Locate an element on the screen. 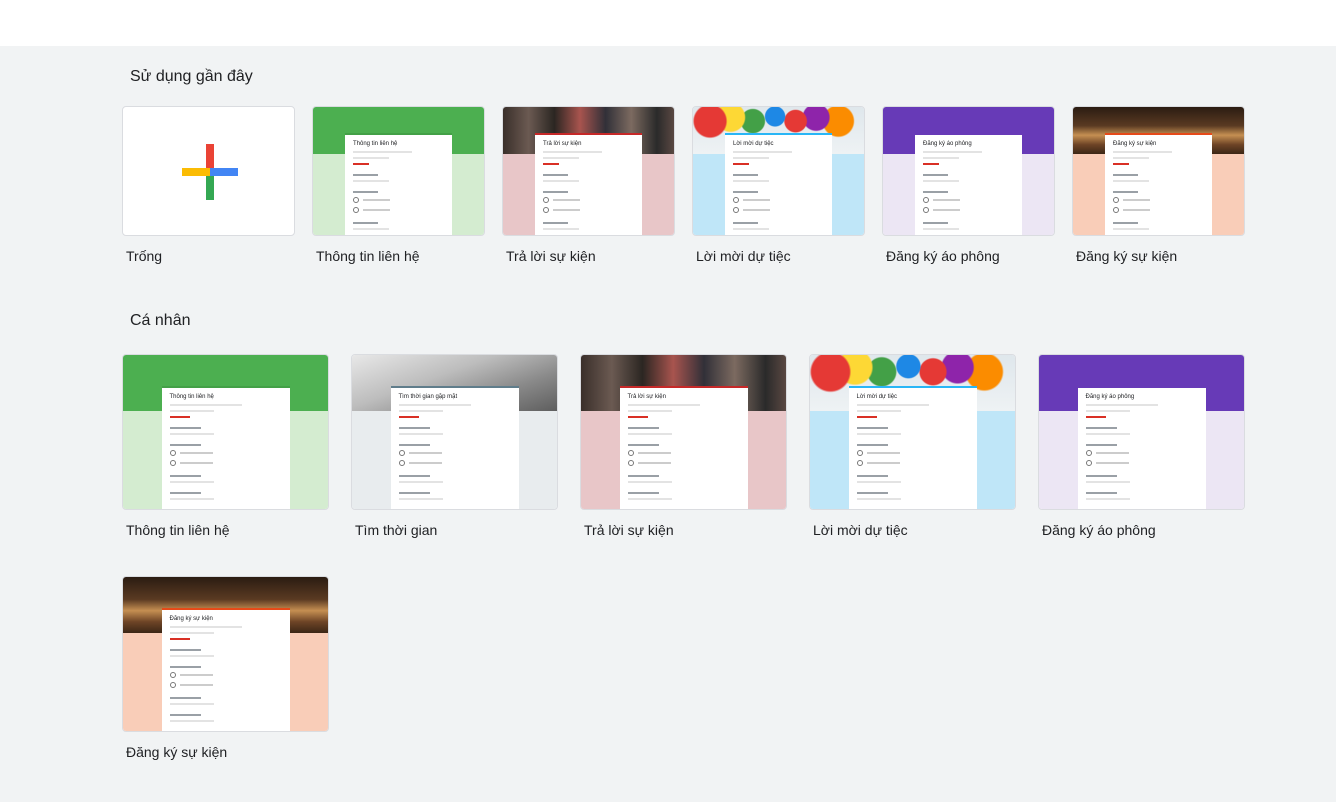  template-card-tìm-thời-gian: Tìm thời gian gặp mặt Tìm thời gian is located at coordinates (454, 447).